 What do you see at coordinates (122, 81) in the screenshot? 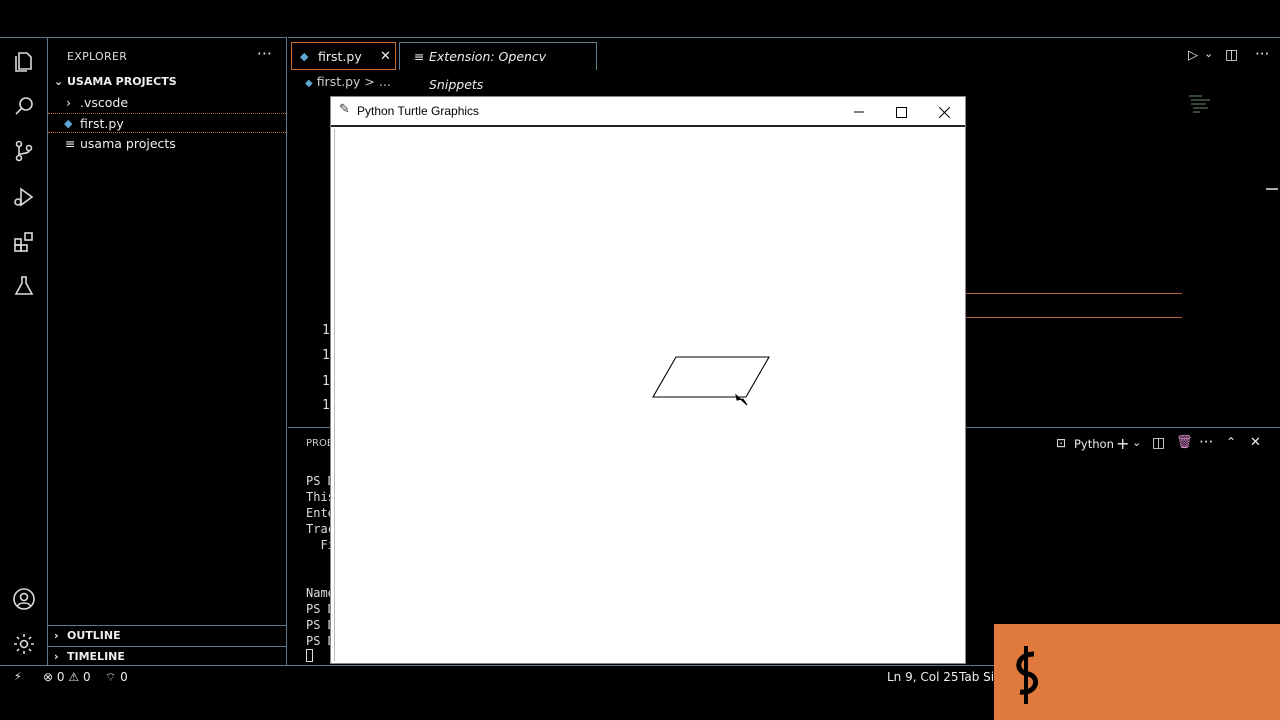
I see `project-folder-label: USAMA PROJECTS` at bounding box center [122, 81].